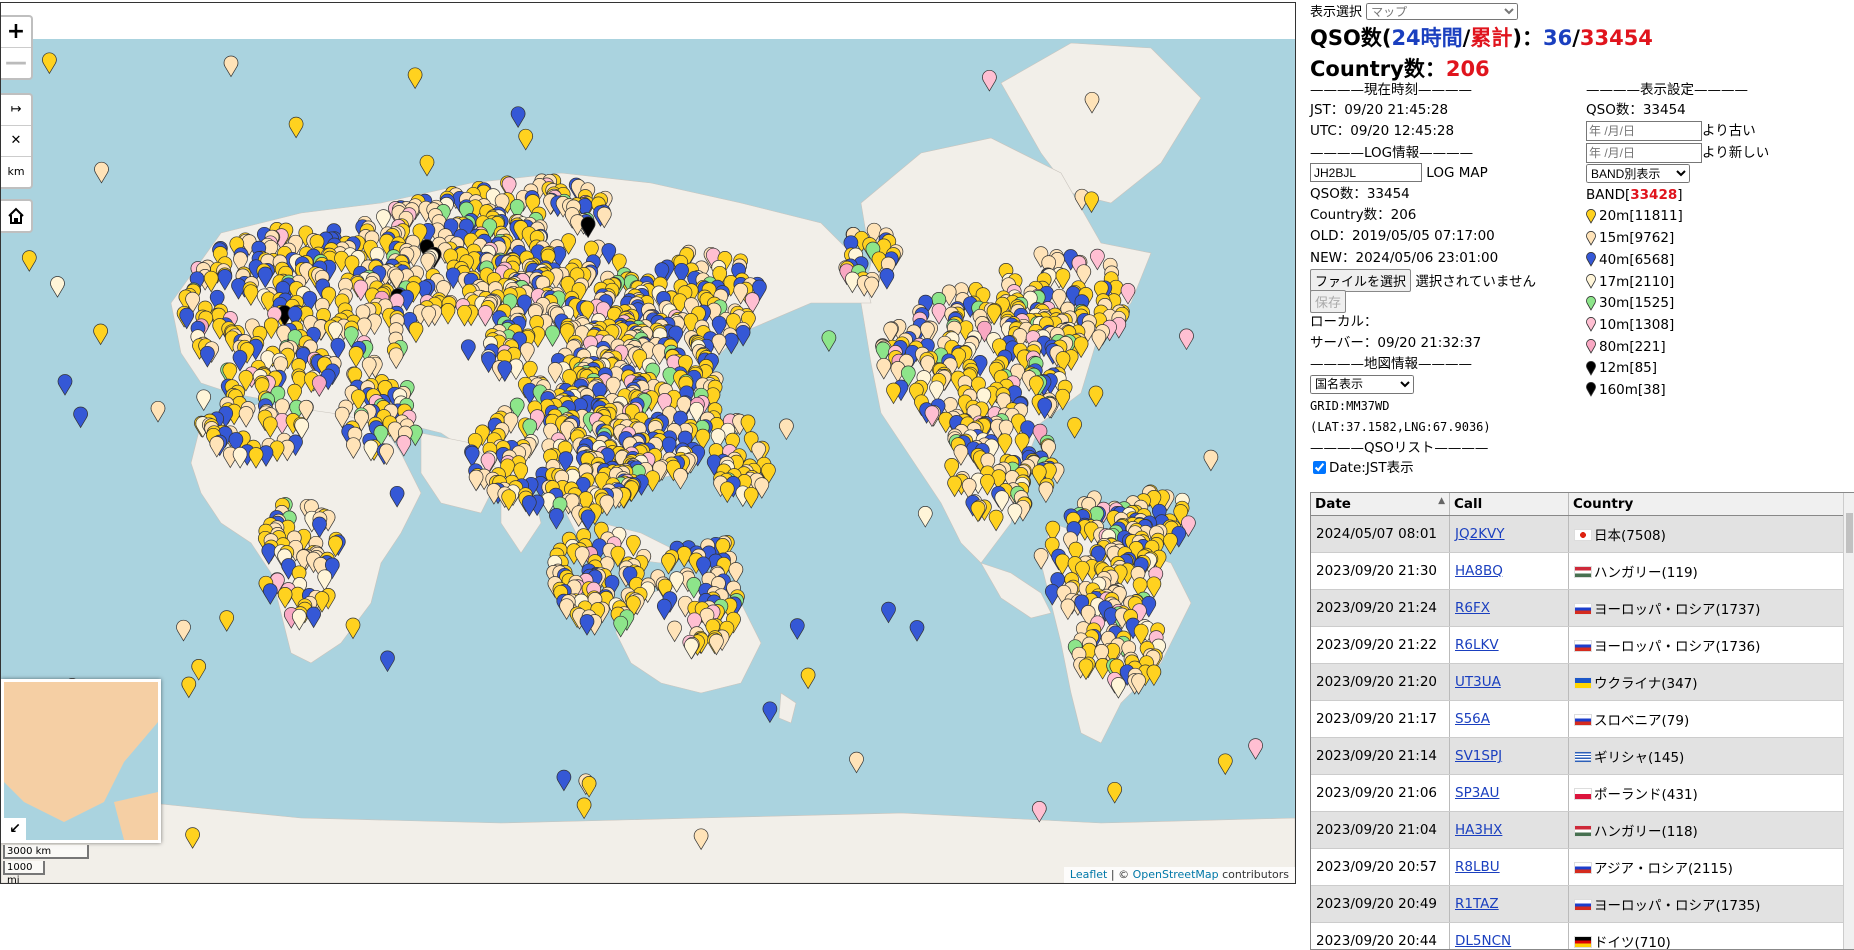 Image resolution: width=1854 pixels, height=950 pixels. I want to click on call-link: HA3HX, so click(1478, 830).